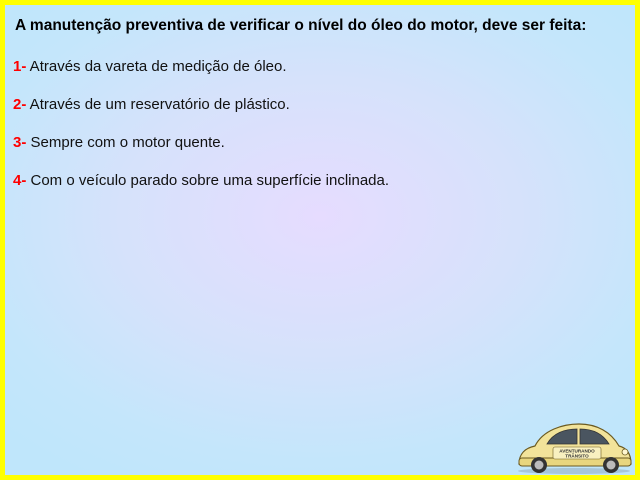 The width and height of the screenshot is (640, 480). I want to click on beetle-car-icon: AVENTURANDO TRÂNSITO, so click(575, 448).